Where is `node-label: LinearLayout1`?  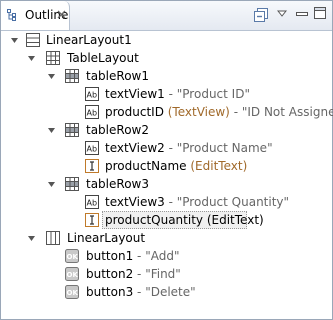 node-label: LinearLayout1 is located at coordinates (89, 40).